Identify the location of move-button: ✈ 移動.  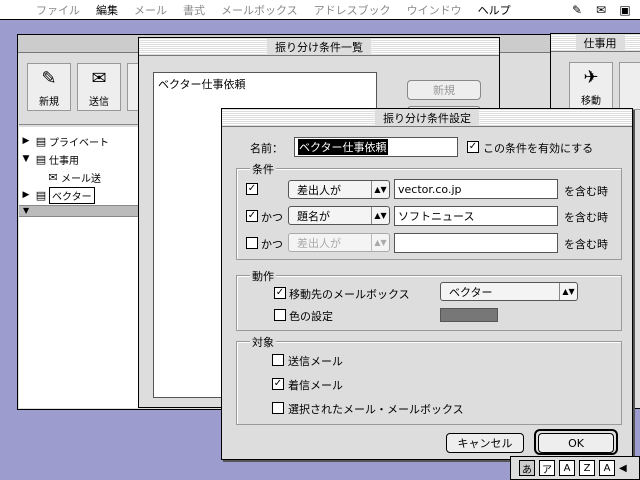
(591, 86).